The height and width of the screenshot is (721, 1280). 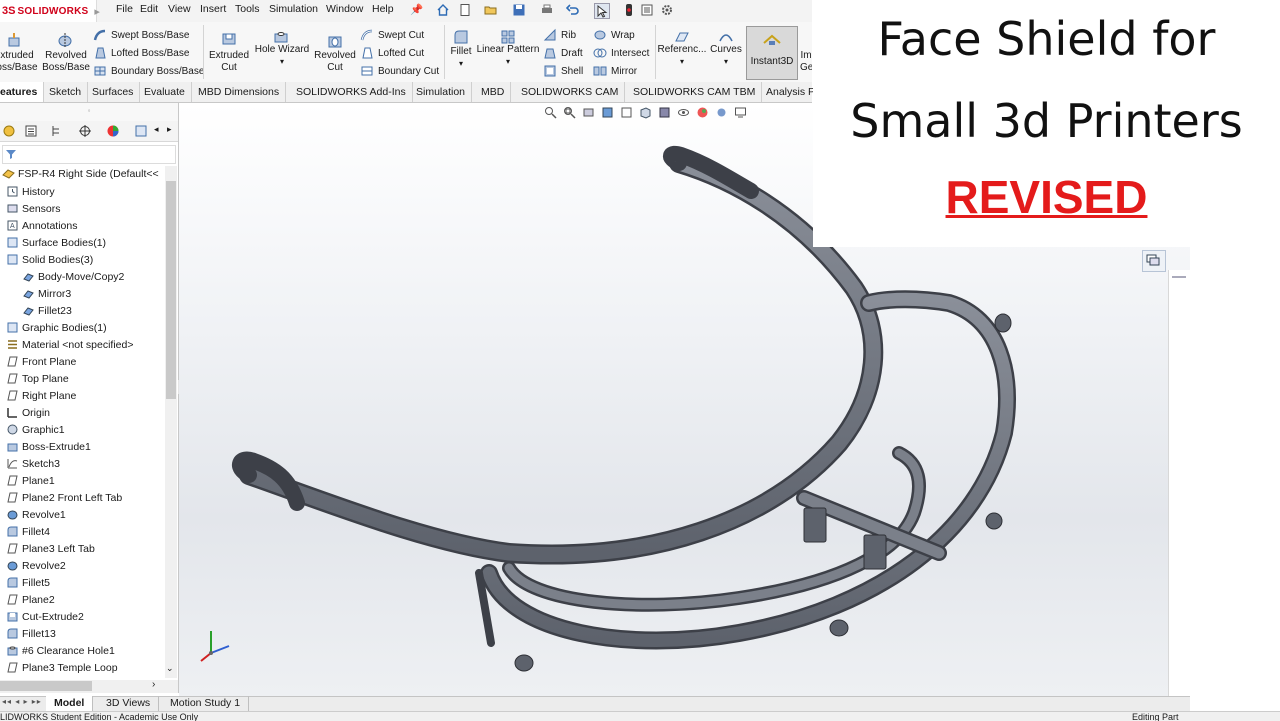 I want to click on curves-button: Curves ▾, so click(x=726, y=56).